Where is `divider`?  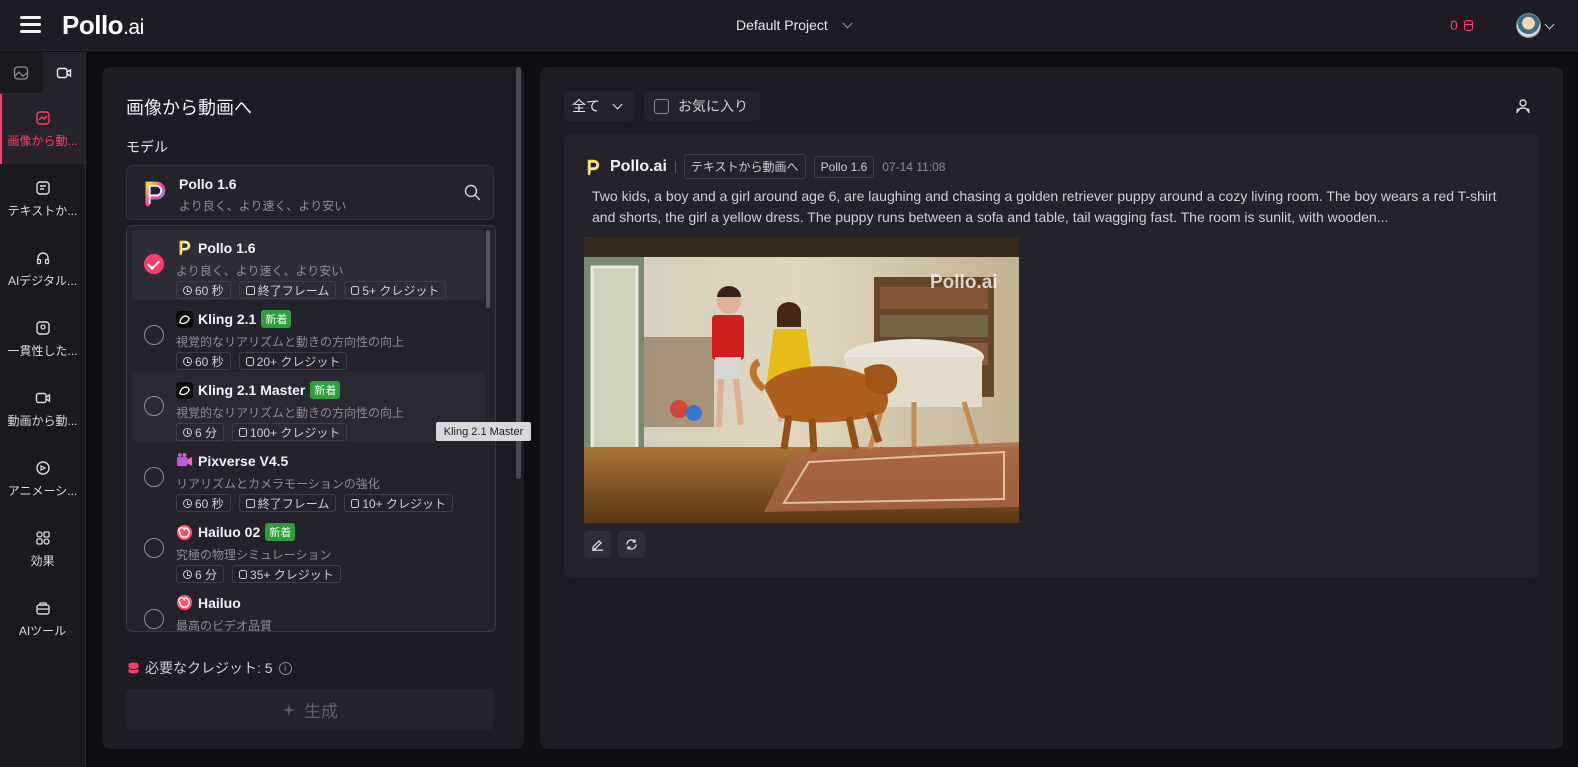
divider is located at coordinates (675, 166).